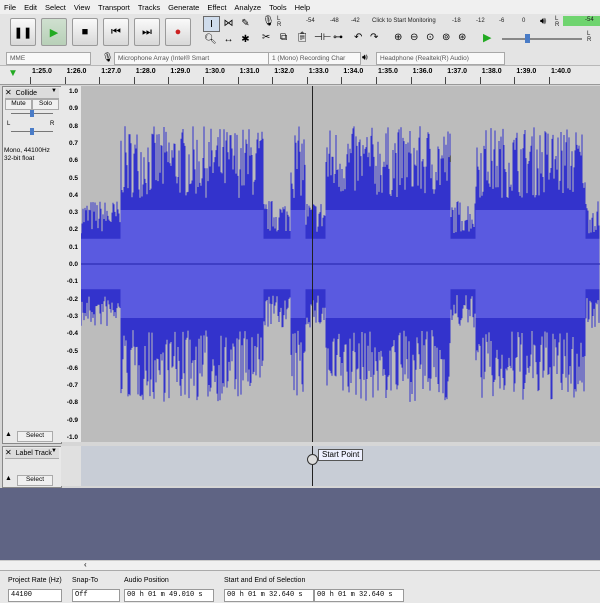 The height and width of the screenshot is (603, 600). I want to click on multi-tool: ✱, so click(245, 39).